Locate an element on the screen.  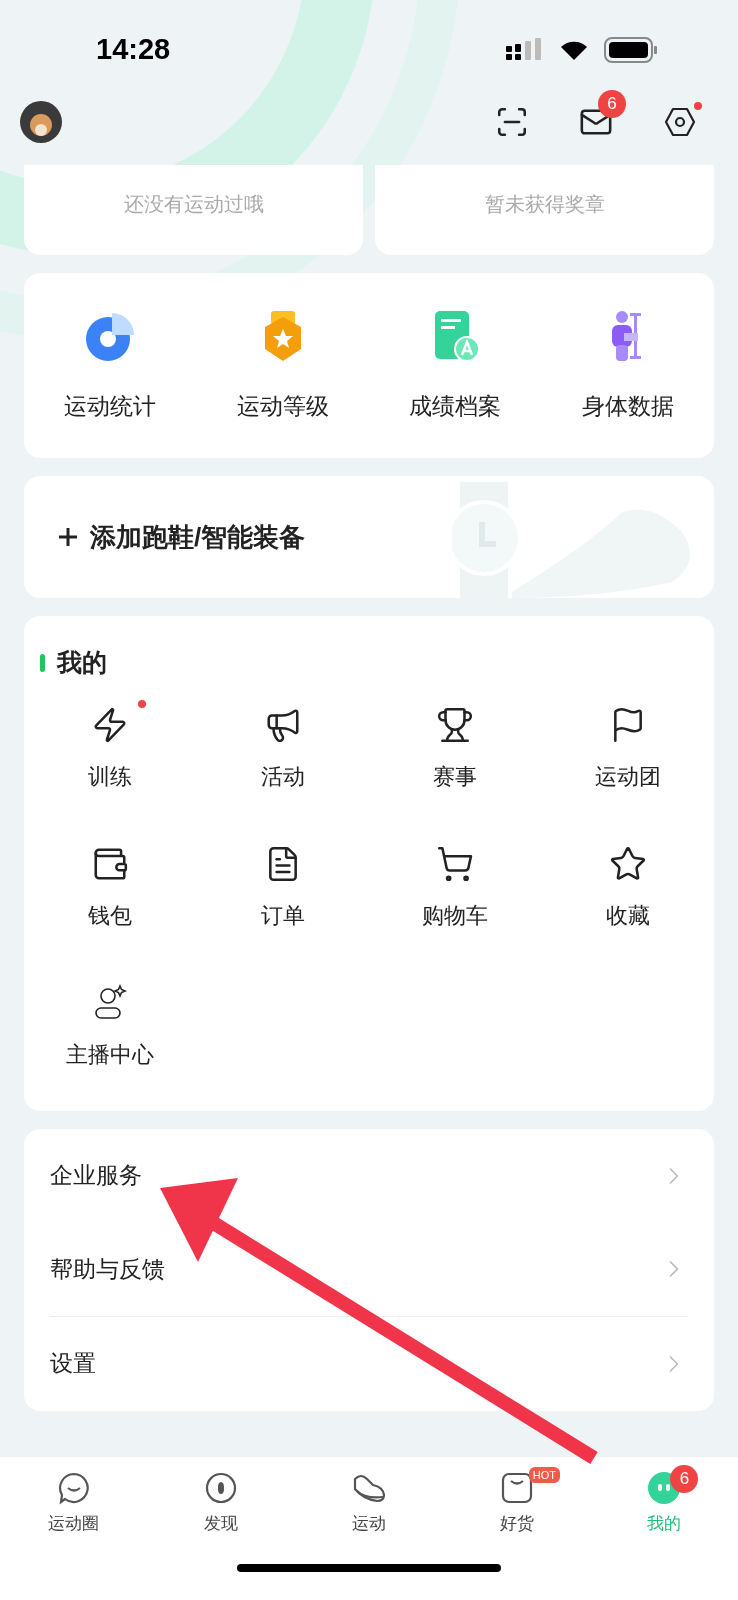
star-icon is located at coordinates (627, 863).